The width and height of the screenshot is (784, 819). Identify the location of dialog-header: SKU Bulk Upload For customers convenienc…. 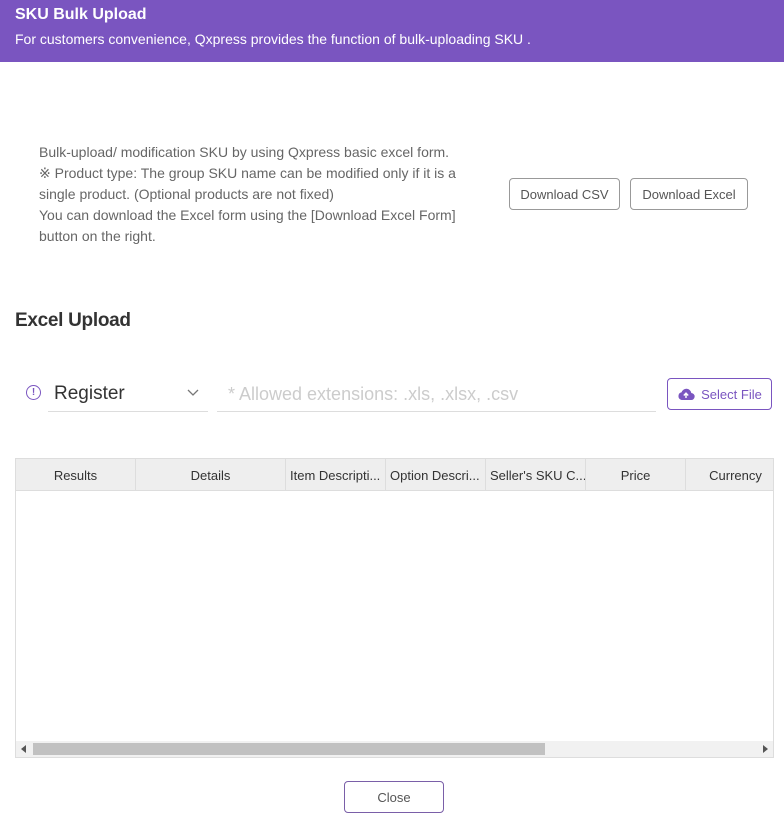
(392, 31).